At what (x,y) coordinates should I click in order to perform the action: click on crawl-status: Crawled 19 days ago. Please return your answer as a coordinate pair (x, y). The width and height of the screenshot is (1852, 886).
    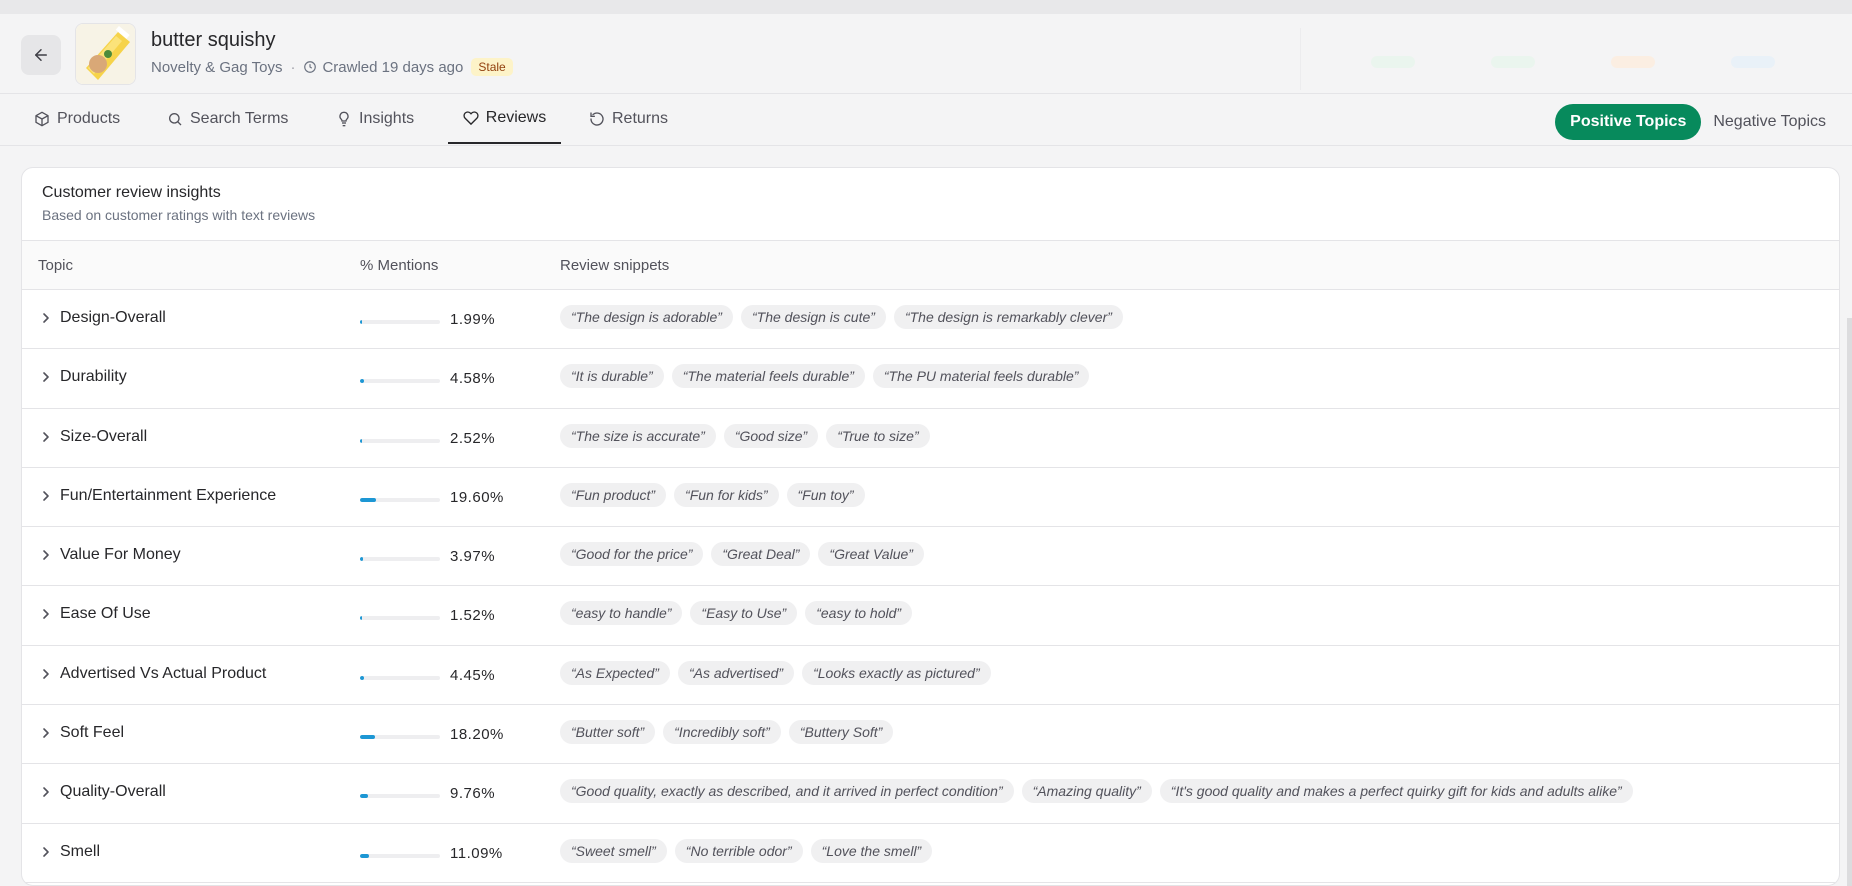
    Looking at the image, I should click on (383, 67).